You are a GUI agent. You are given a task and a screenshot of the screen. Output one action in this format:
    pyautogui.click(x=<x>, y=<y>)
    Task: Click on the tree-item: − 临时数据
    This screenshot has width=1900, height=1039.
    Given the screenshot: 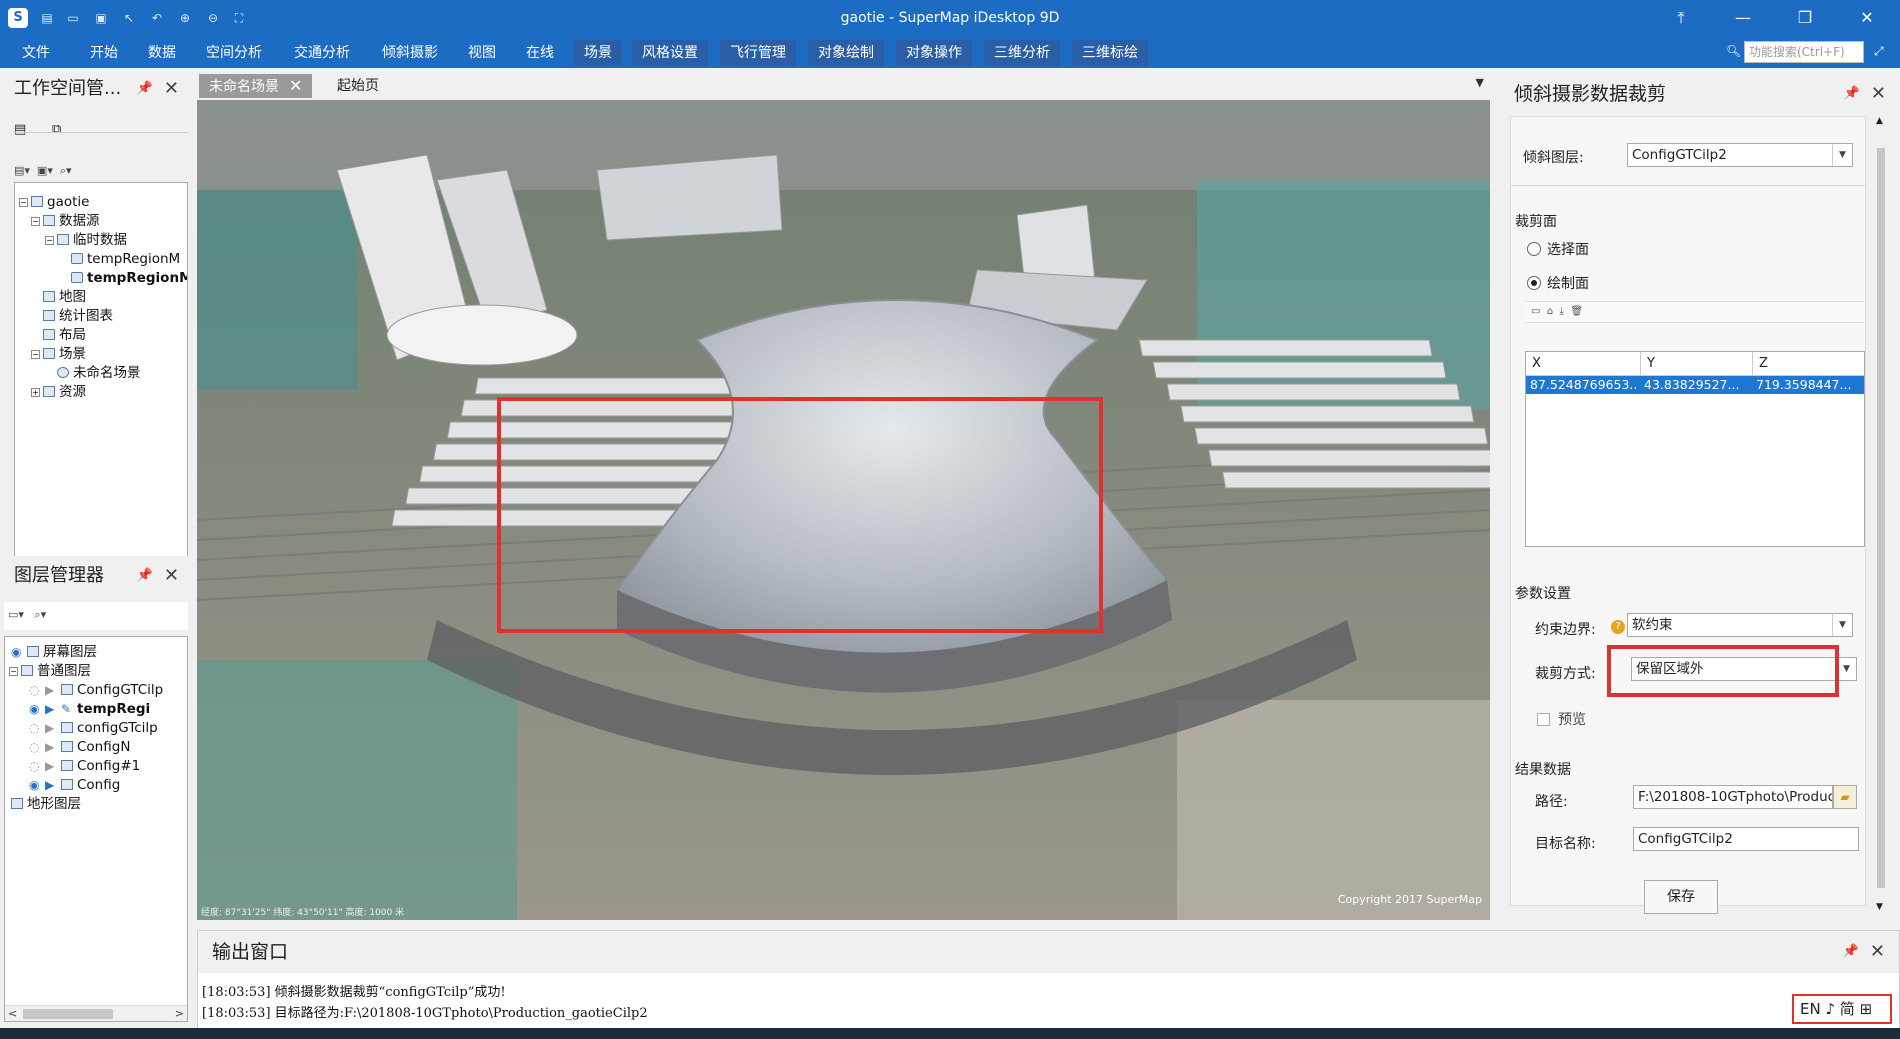 What is the action you would take?
    pyautogui.click(x=86, y=240)
    